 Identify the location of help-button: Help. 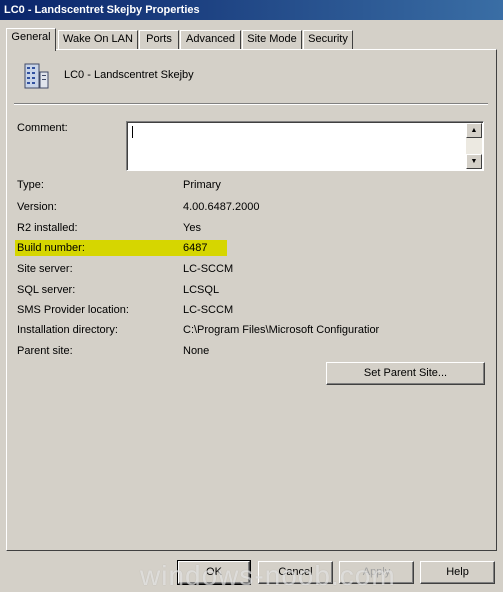
(457, 572).